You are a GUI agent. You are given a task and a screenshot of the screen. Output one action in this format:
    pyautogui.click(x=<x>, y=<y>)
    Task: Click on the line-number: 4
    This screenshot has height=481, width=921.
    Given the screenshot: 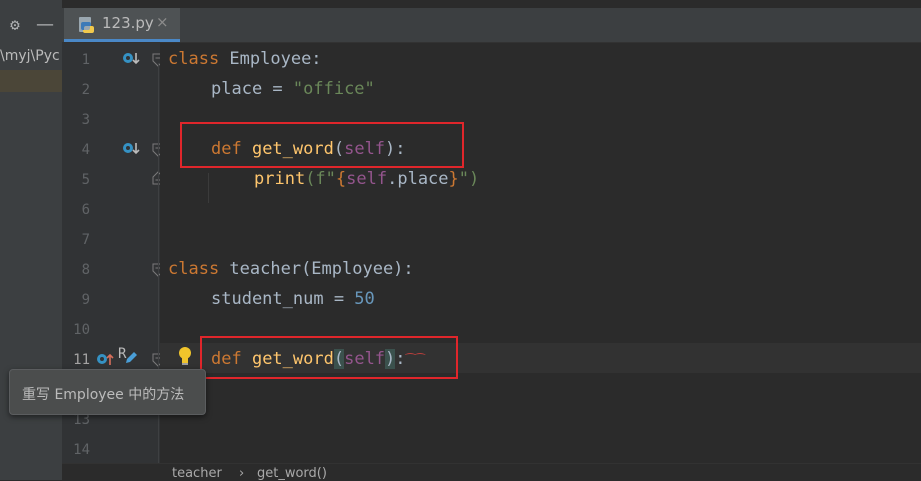 What is the action you would take?
    pyautogui.click(x=85, y=150)
    